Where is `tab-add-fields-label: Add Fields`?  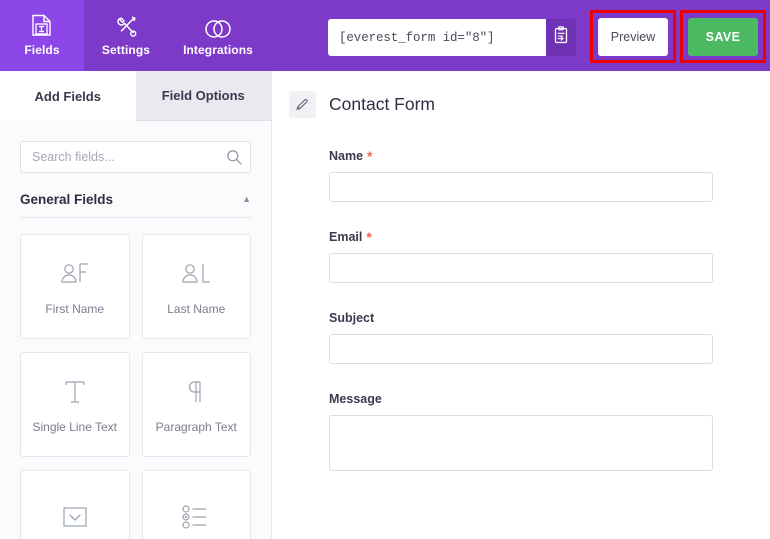
tab-add-fields-label: Add Fields is located at coordinates (67, 96).